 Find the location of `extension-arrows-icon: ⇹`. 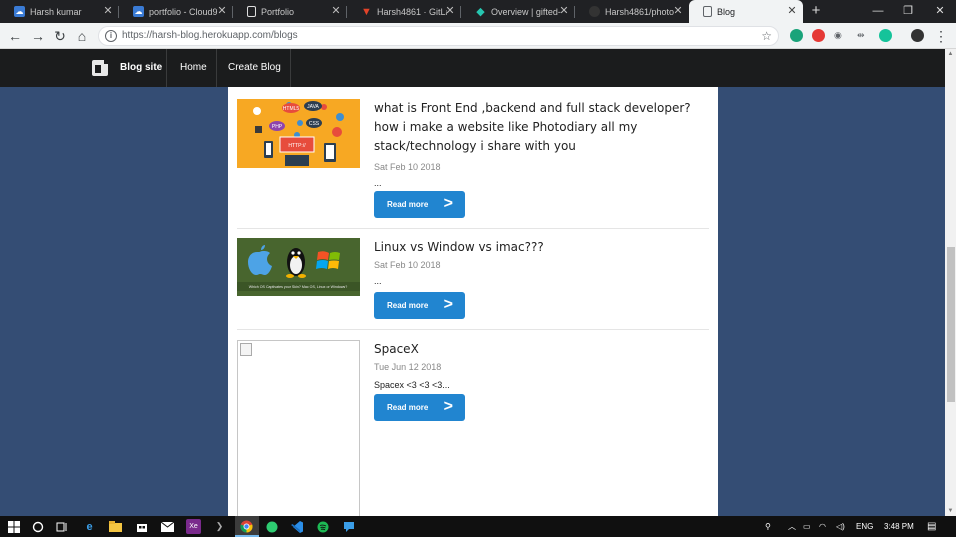

extension-arrows-icon: ⇹ is located at coordinates (861, 35).